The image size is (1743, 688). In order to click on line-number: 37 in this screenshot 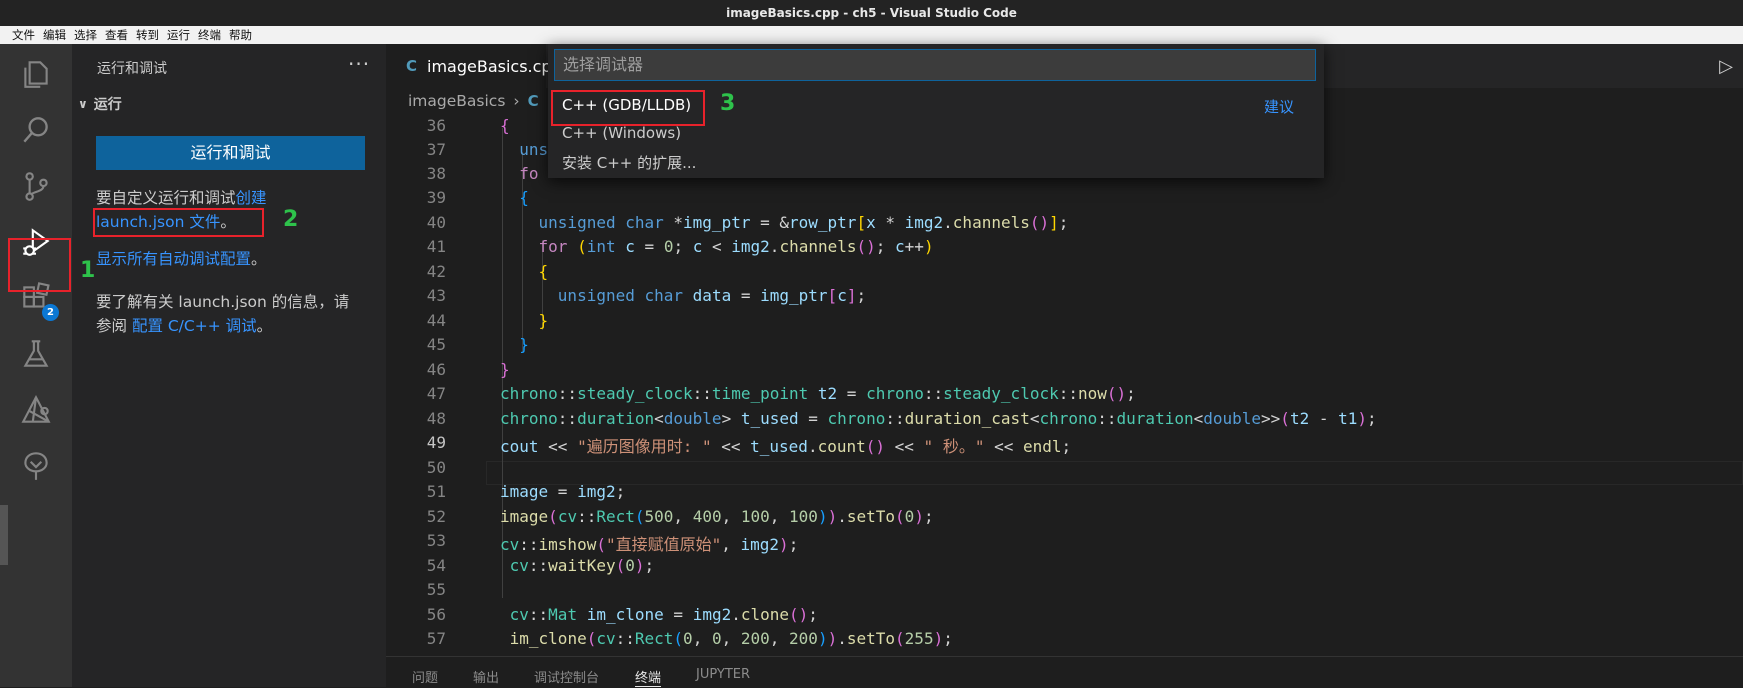, I will do `click(436, 149)`.